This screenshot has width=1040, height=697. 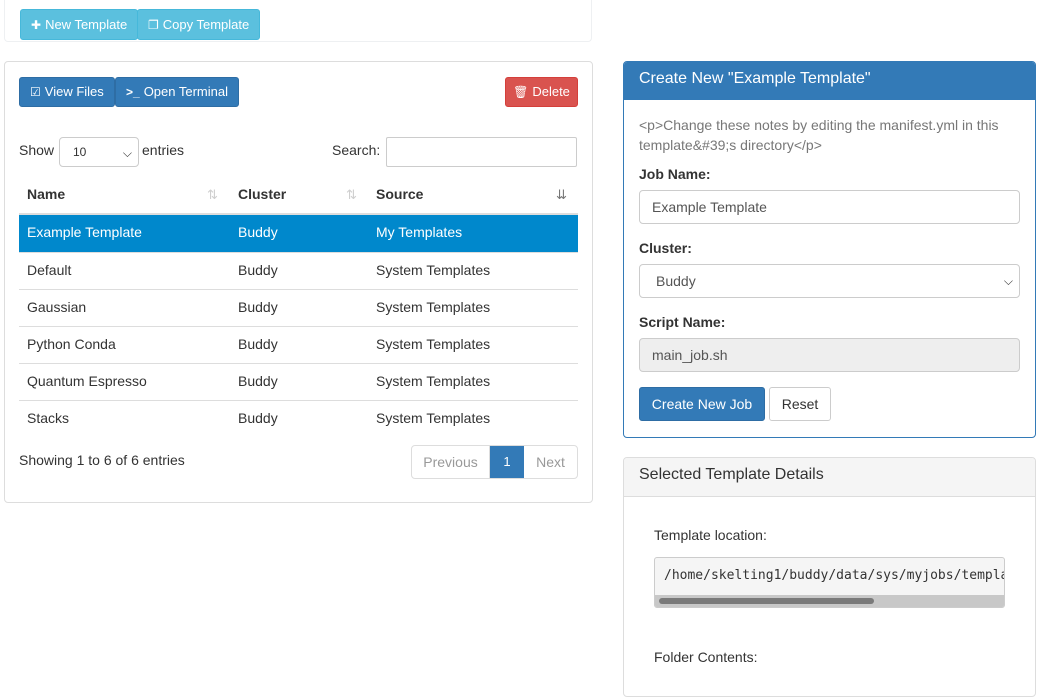 I want to click on pagination-next: Next, so click(x=550, y=462).